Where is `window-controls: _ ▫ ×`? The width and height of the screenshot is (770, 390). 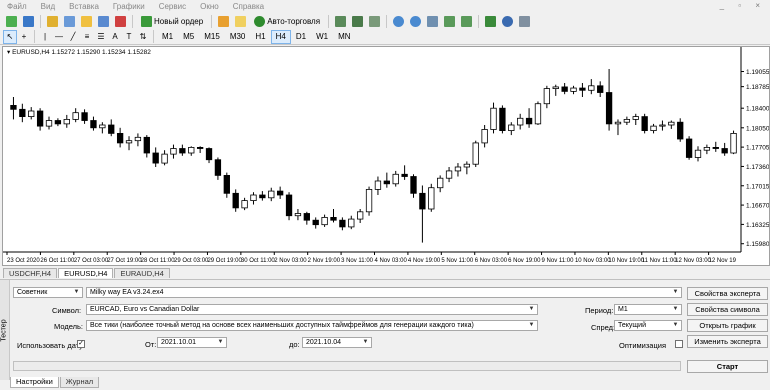 window-controls: _ ▫ × is located at coordinates (743, 5).